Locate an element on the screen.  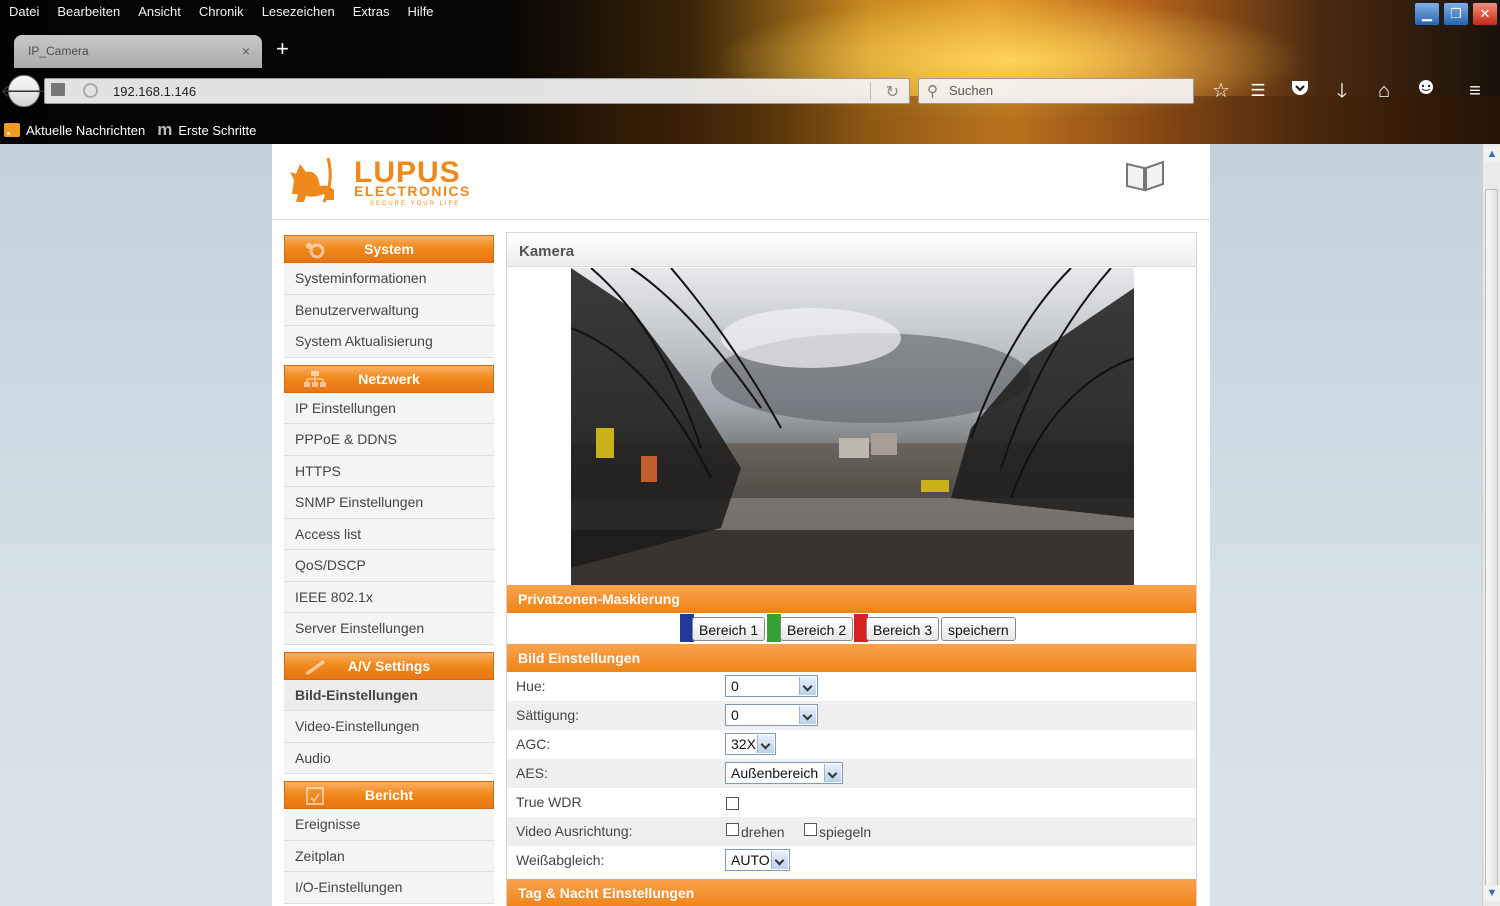
report-icon is located at coordinates (315, 796).